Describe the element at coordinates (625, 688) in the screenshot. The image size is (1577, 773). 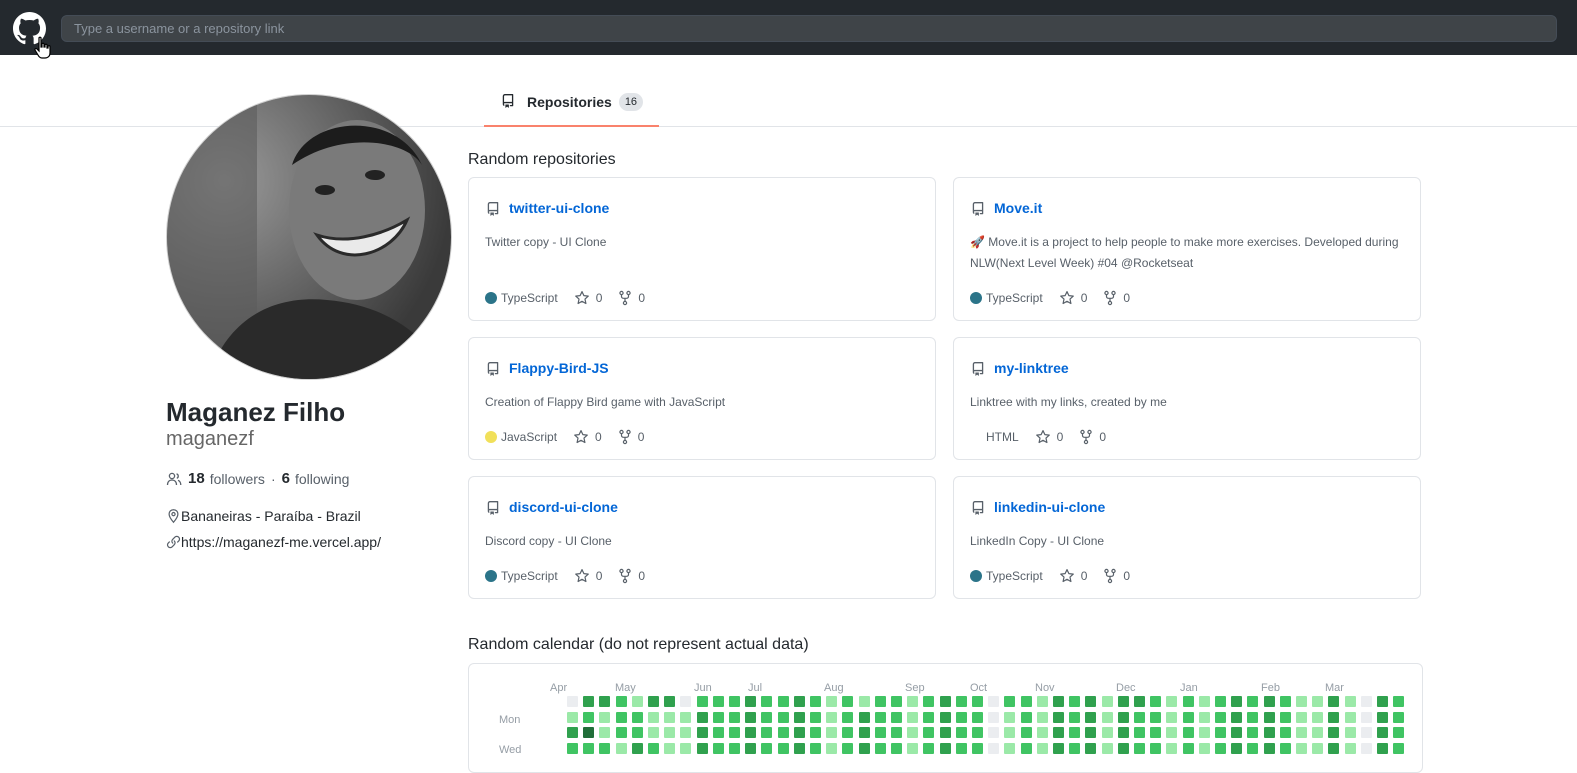
I see `calendar-month-label: May` at that location.